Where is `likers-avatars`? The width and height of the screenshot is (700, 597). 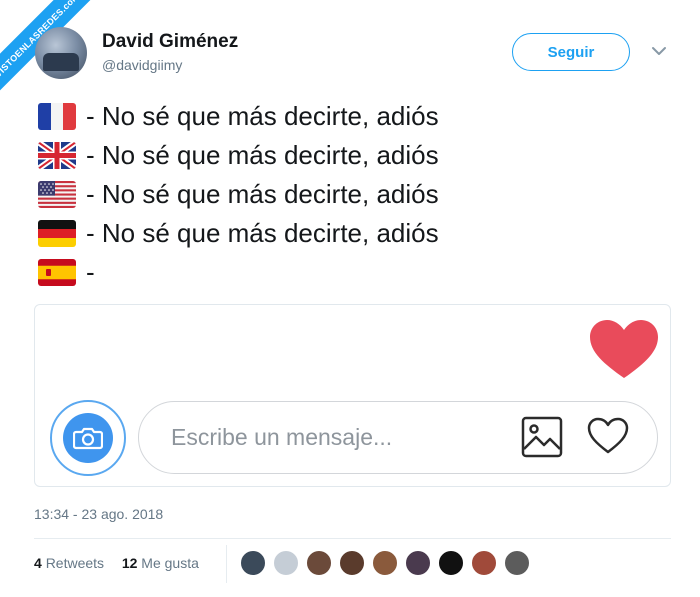 likers-avatars is located at coordinates (388, 563).